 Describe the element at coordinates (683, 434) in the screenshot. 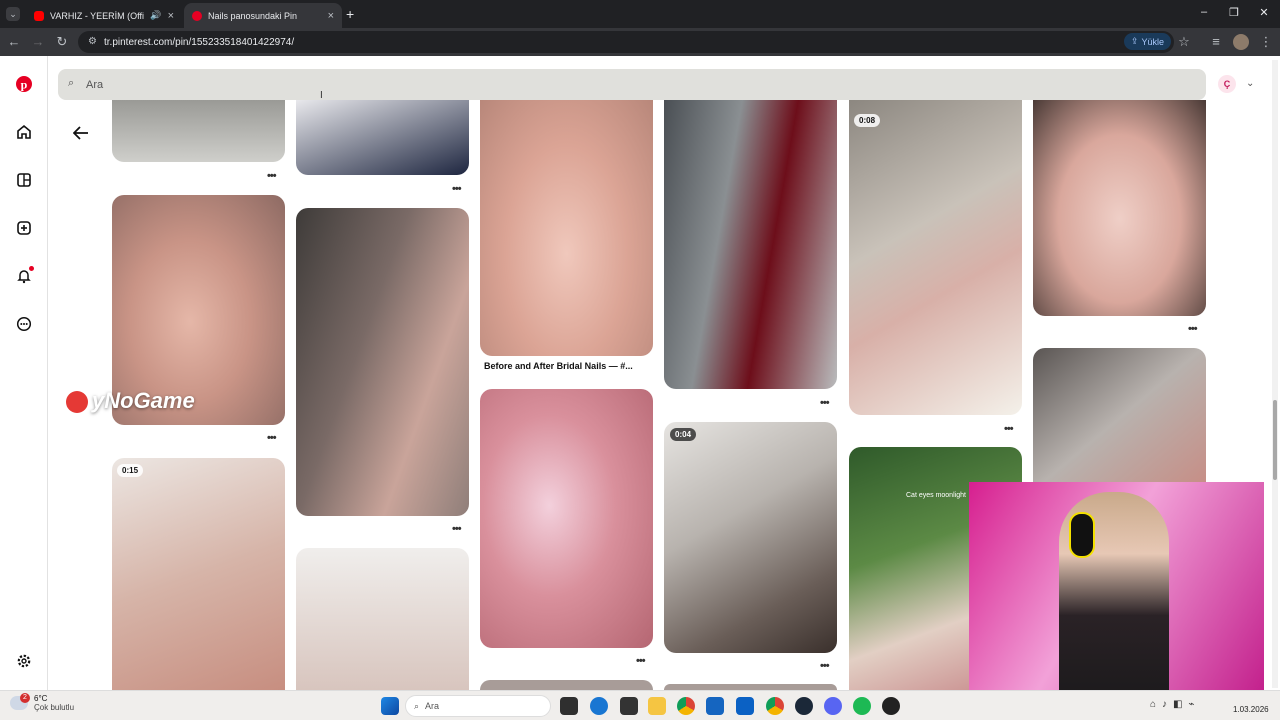

I see `video-duration-badge: 0:04` at that location.